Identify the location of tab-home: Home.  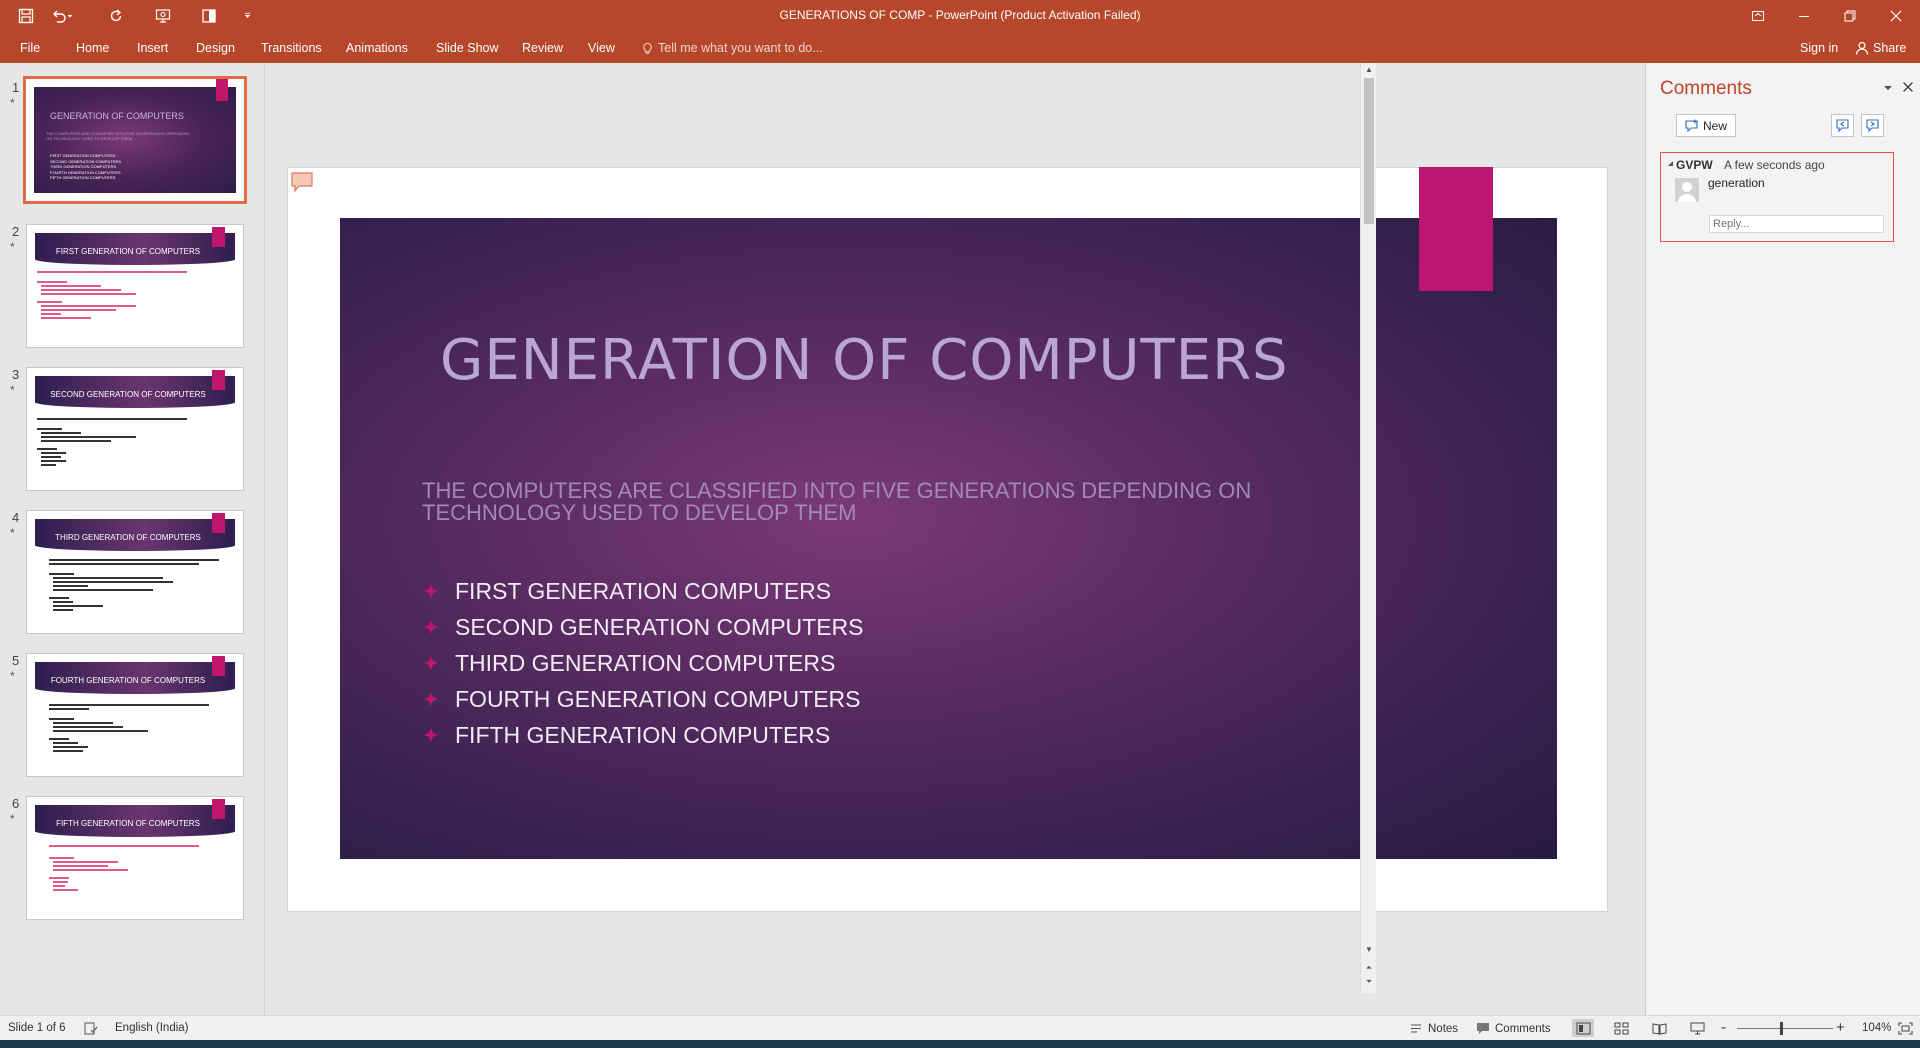
(92, 48).